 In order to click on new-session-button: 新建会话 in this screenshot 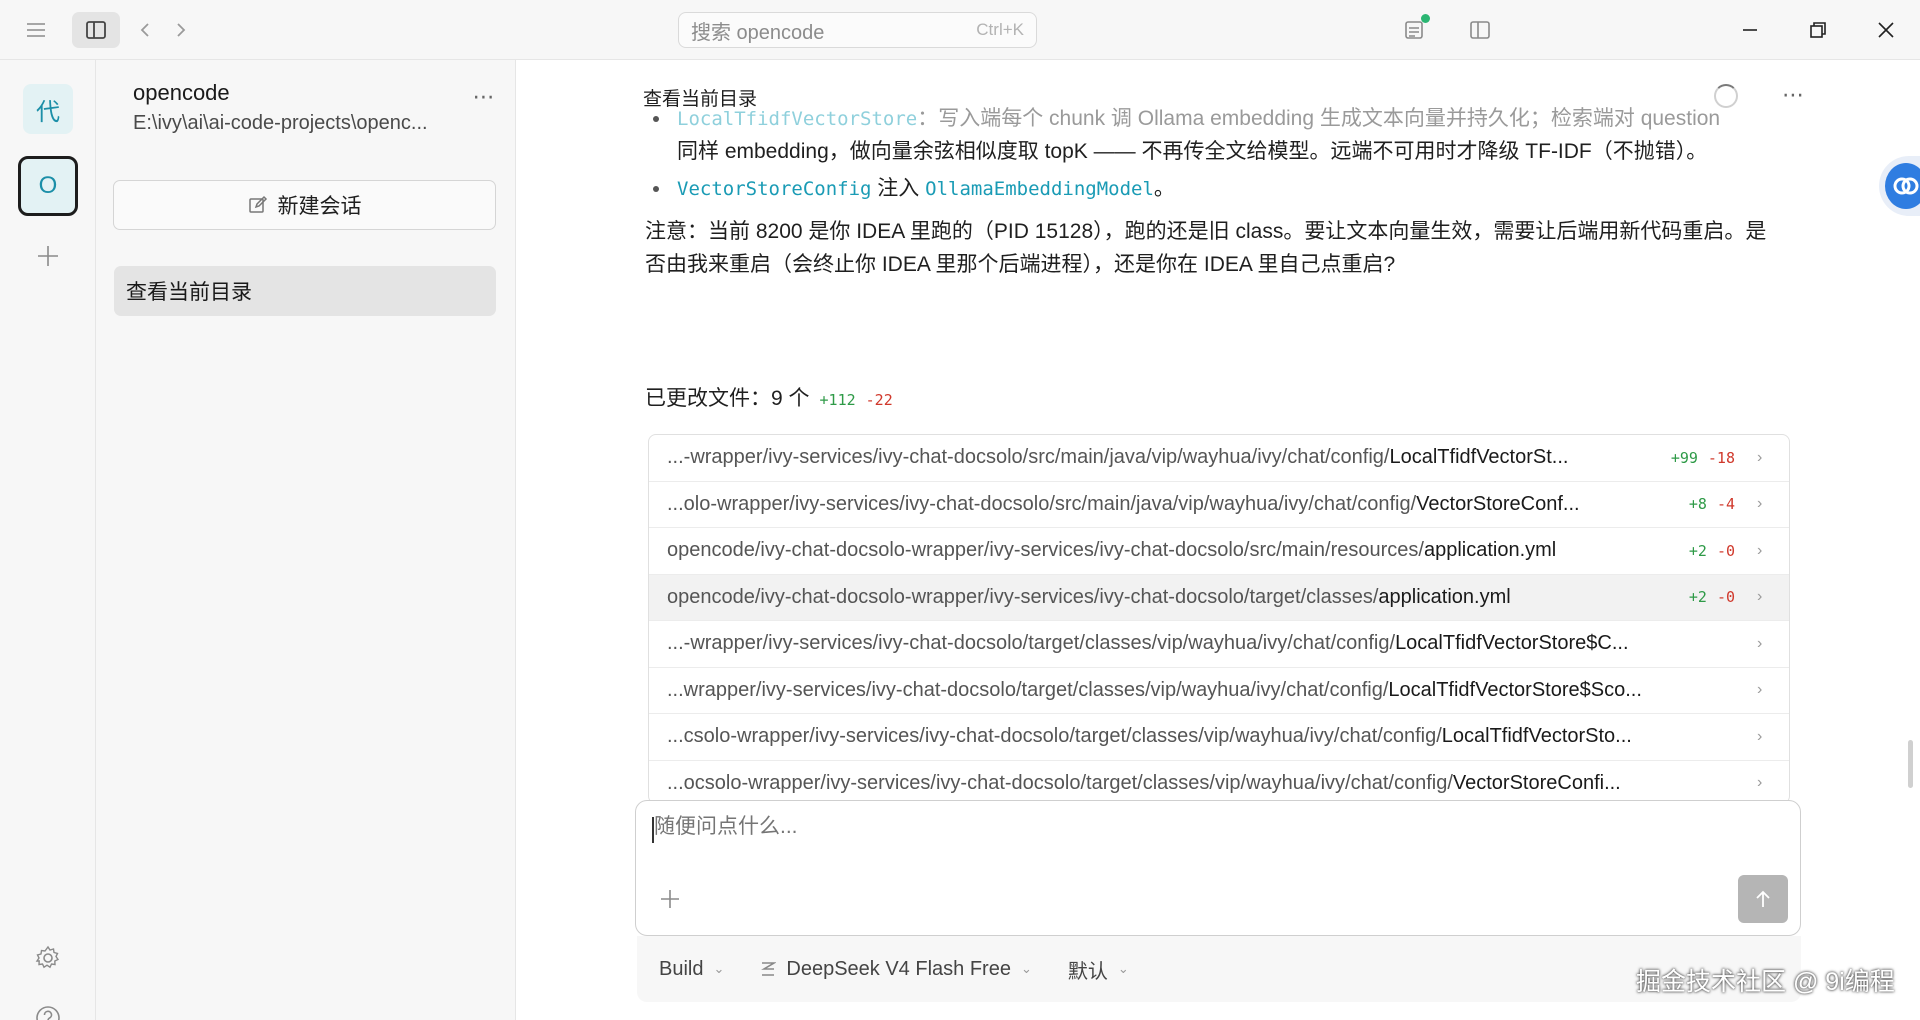, I will do `click(304, 205)`.